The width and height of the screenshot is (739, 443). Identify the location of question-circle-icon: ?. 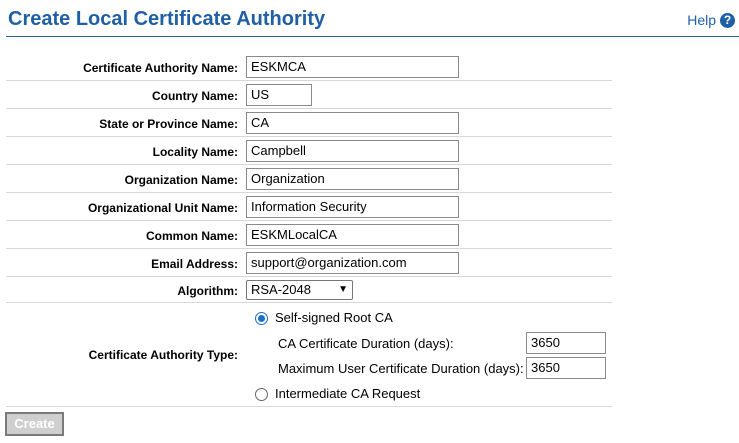
(727, 20).